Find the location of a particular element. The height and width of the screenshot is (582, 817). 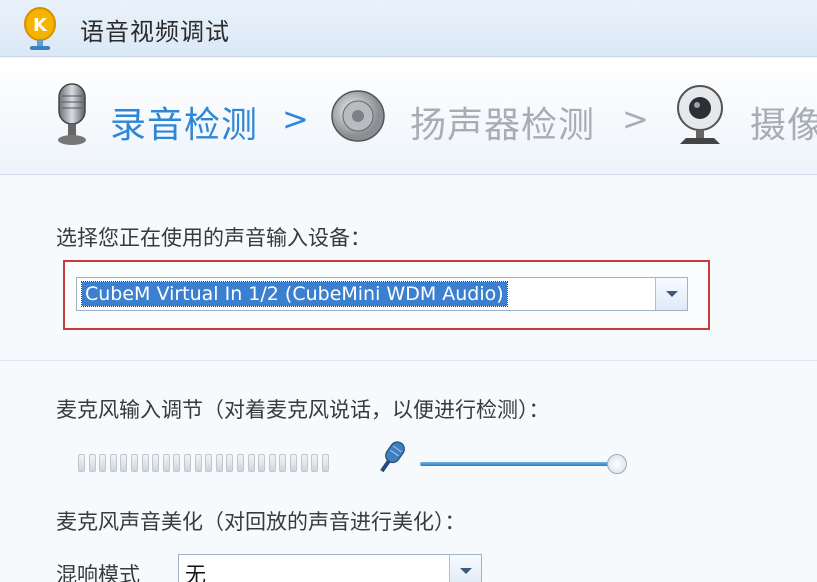

reverb-mode-label: 混响模式 is located at coordinates (98, 572).